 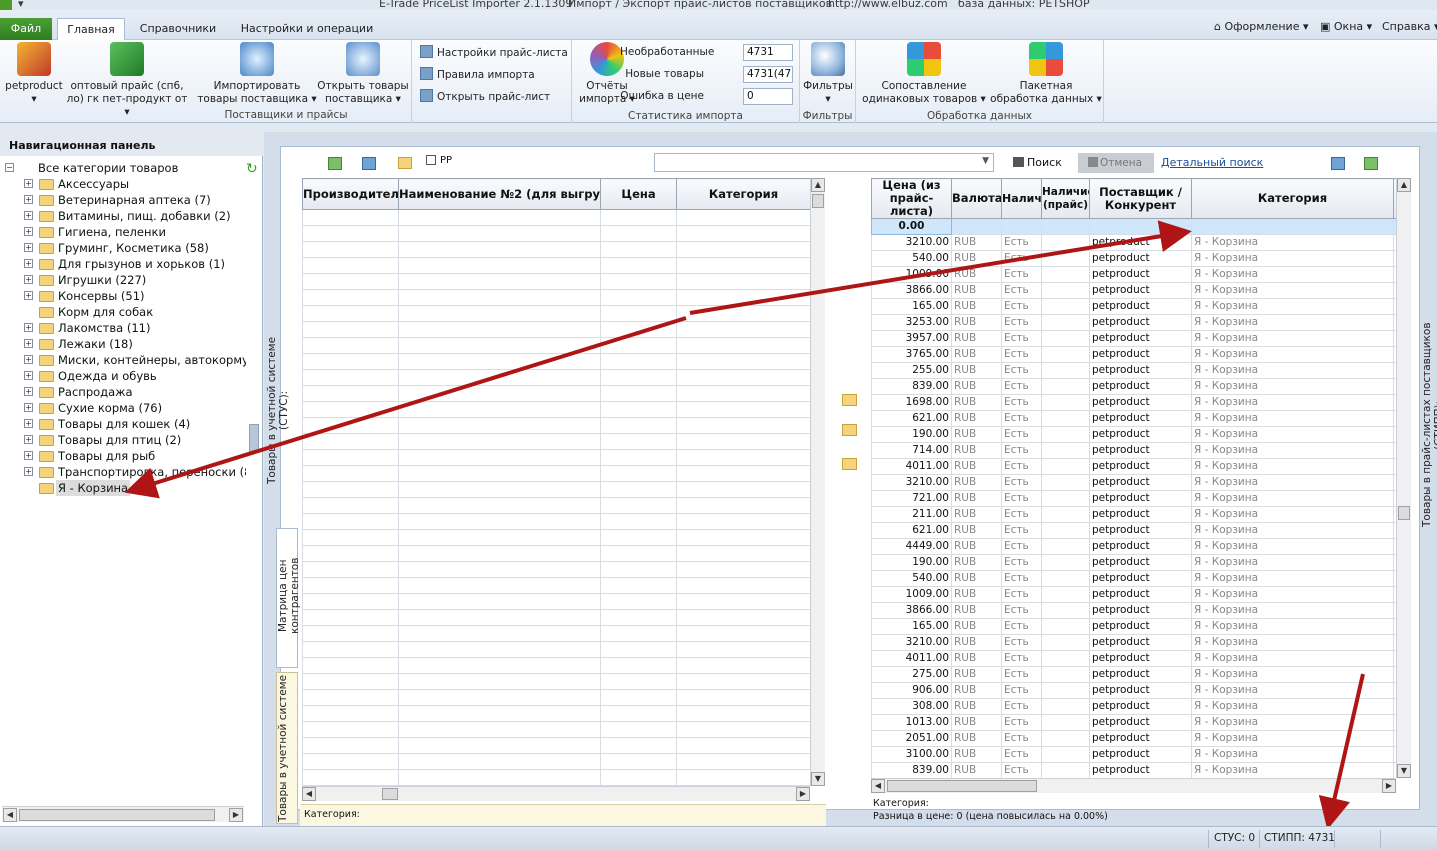 What do you see at coordinates (1133, 434) in the screenshot?
I see `table-row: 190.00 RUB Есть petproduct Я - Корзина` at bounding box center [1133, 434].